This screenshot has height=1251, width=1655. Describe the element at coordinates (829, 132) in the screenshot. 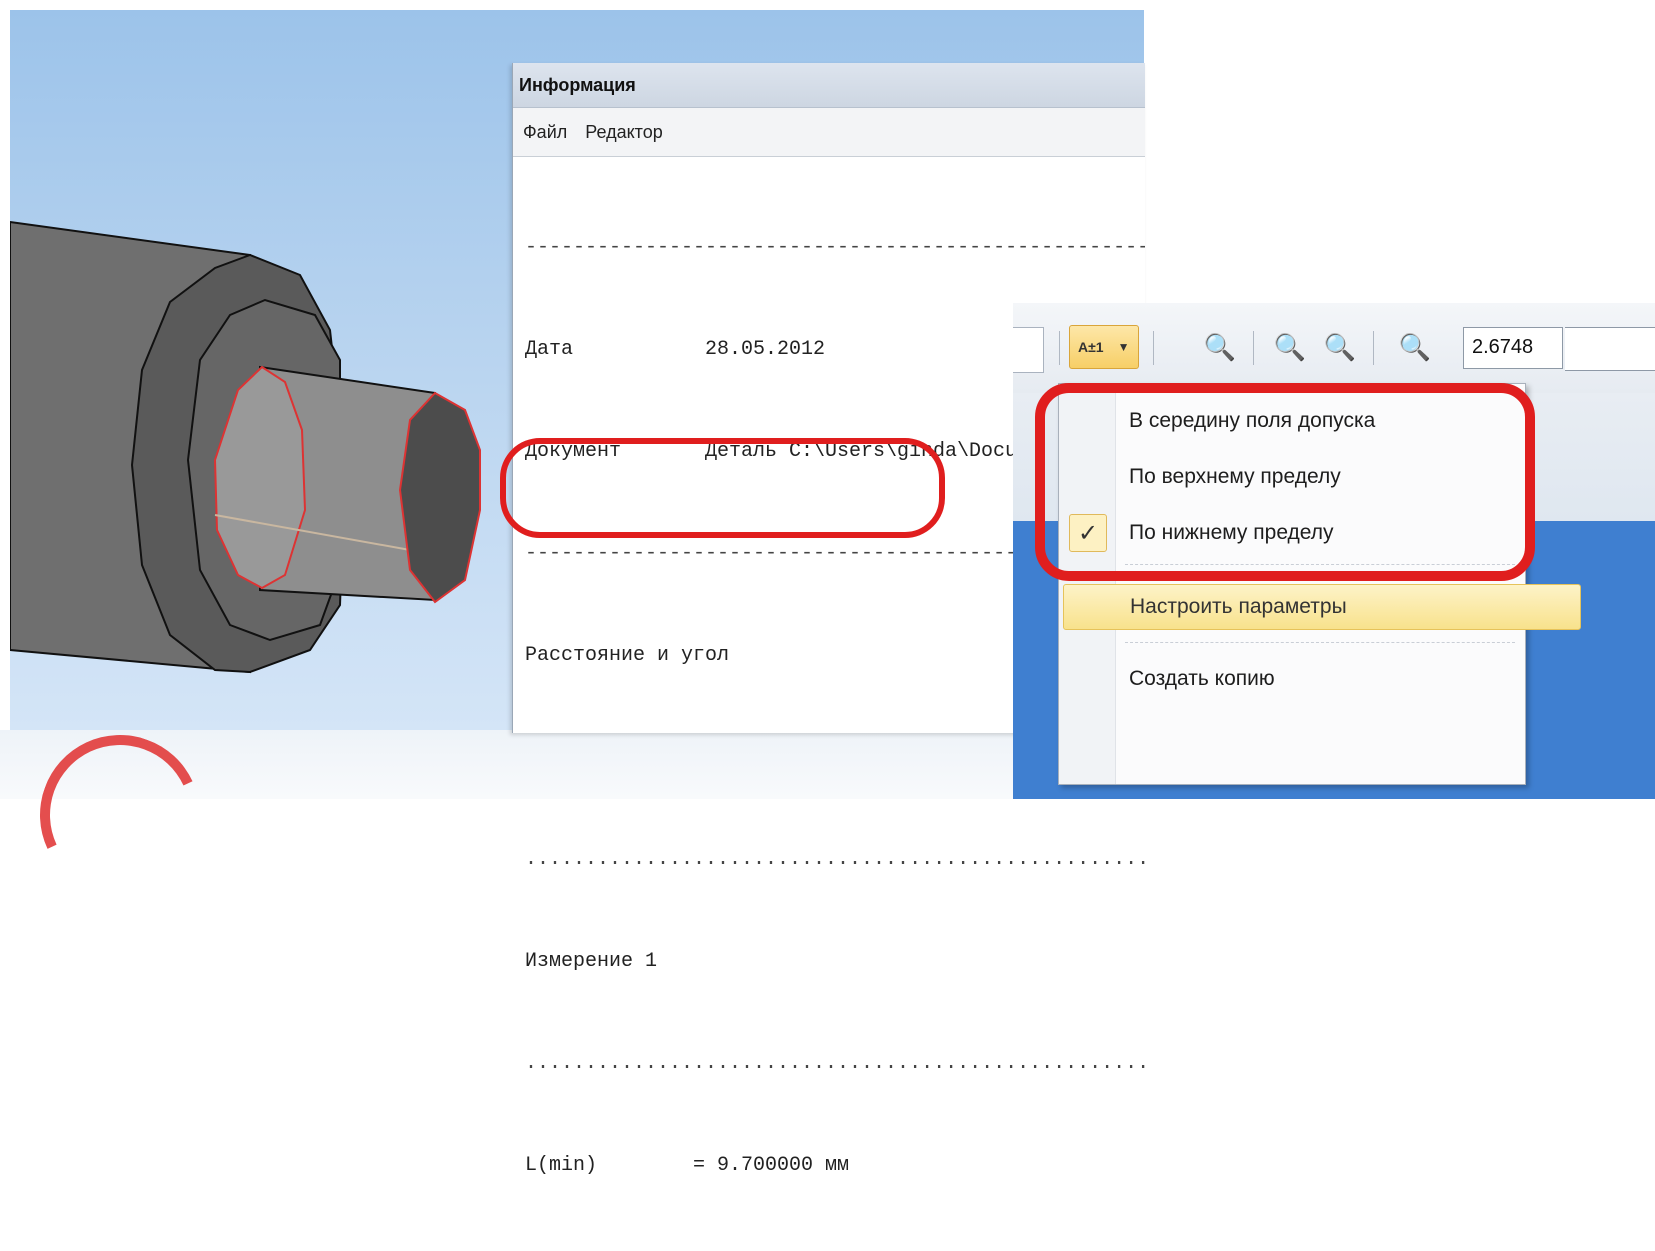

I see `menu-bar: Файл Редактор` at that location.